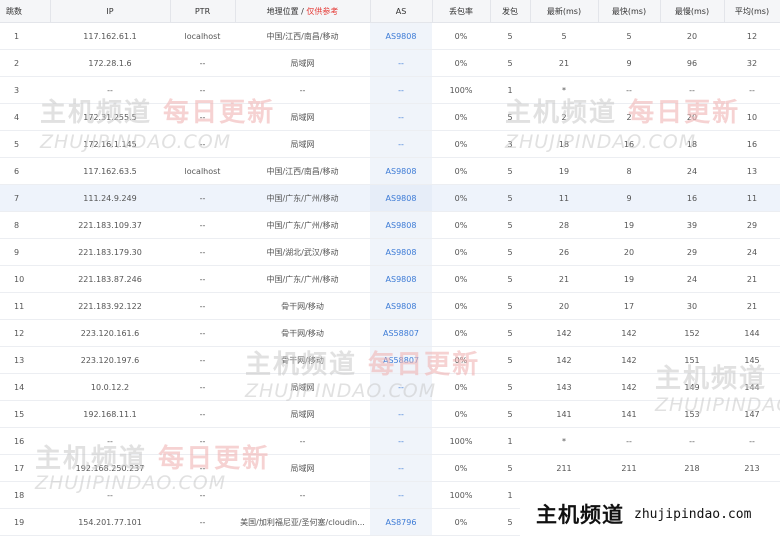  I want to click on cell-hop: 6, so click(25, 171).